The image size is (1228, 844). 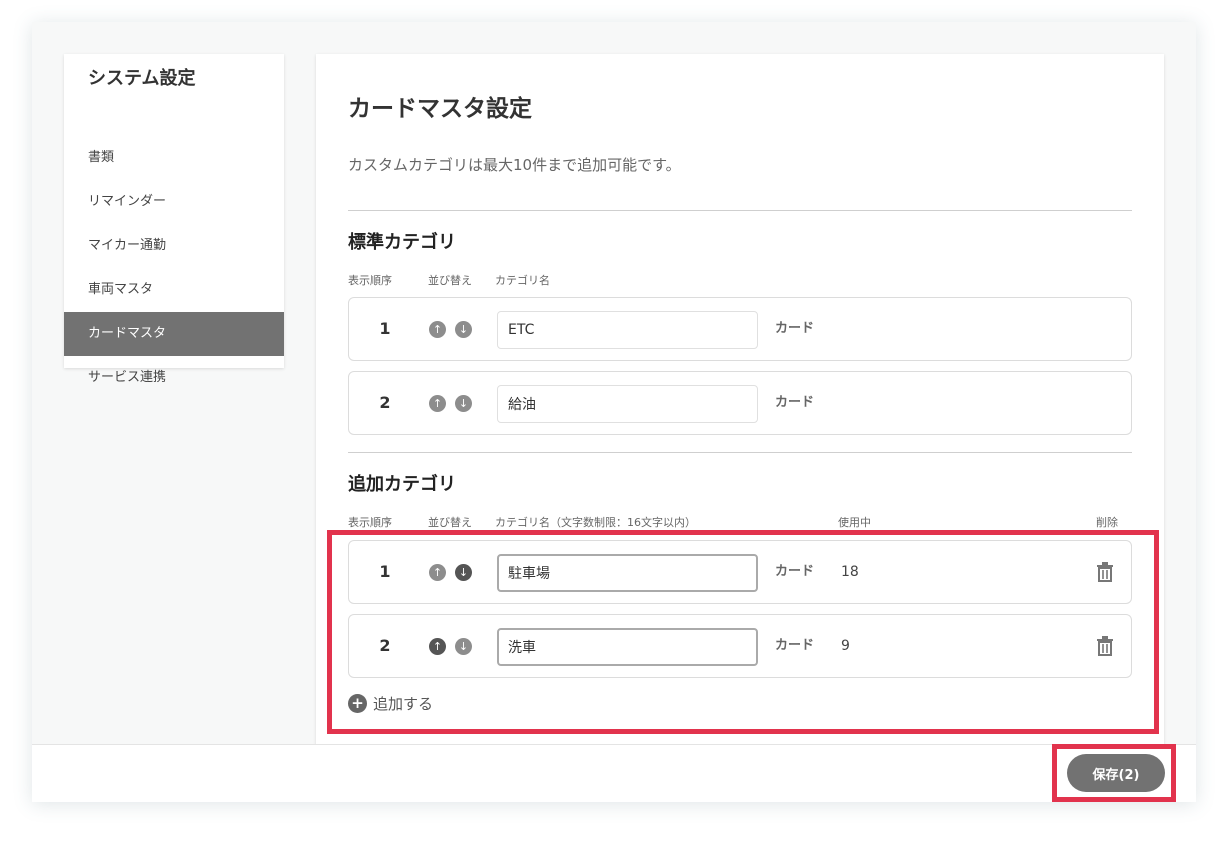 What do you see at coordinates (174, 334) in the screenshot?
I see `sidebar-item-card-master: カードマスタ` at bounding box center [174, 334].